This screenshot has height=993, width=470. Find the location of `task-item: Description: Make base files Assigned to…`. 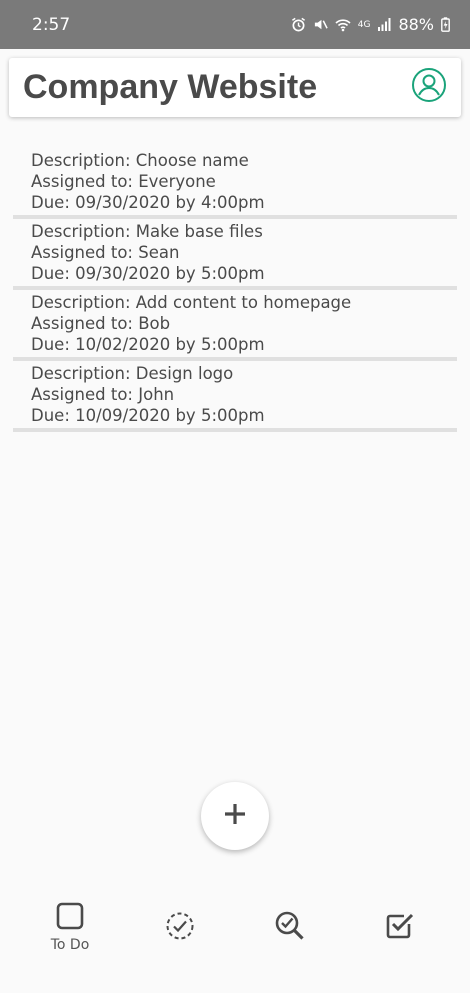

task-item: Description: Make base files Assigned to… is located at coordinates (235, 254).